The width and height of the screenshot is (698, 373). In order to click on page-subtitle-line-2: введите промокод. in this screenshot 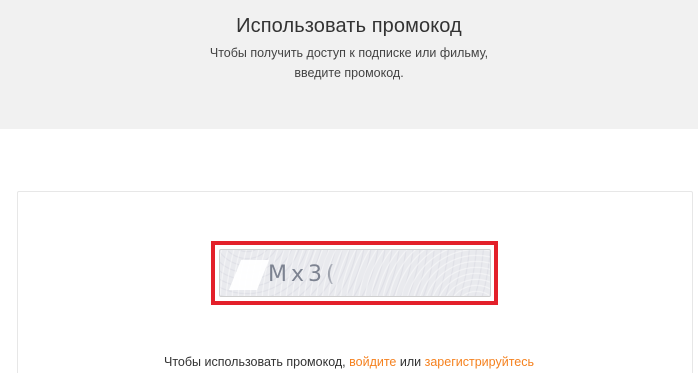, I will do `click(349, 73)`.